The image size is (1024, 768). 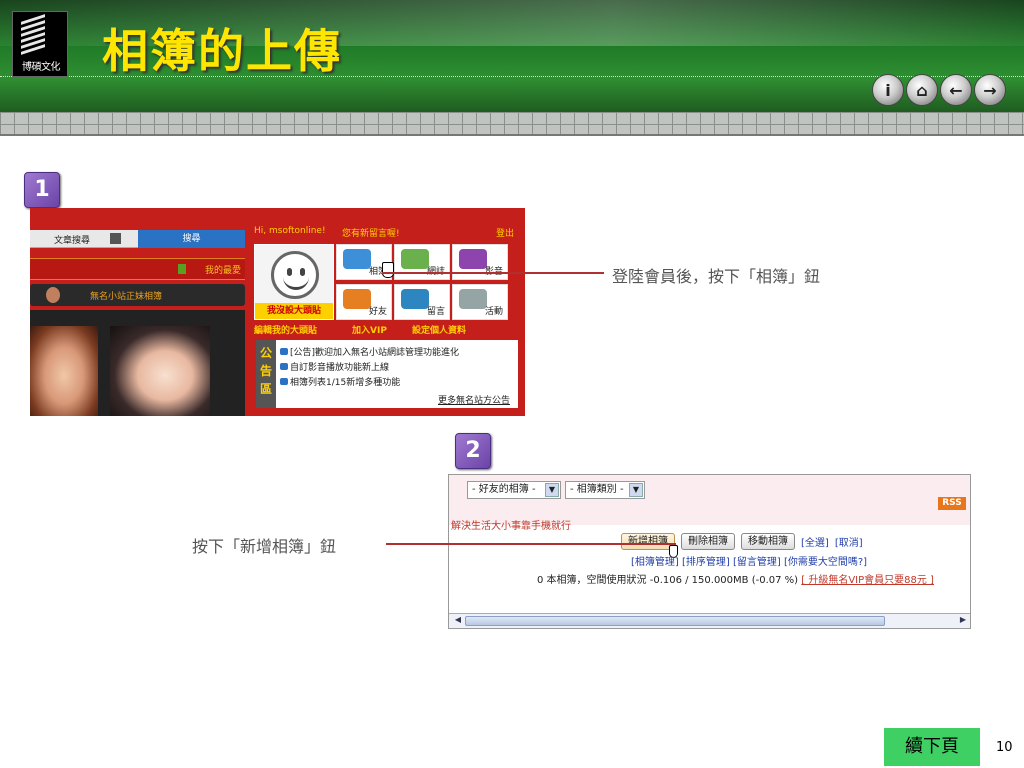 I want to click on speaker-icon, so click(x=182, y=269).